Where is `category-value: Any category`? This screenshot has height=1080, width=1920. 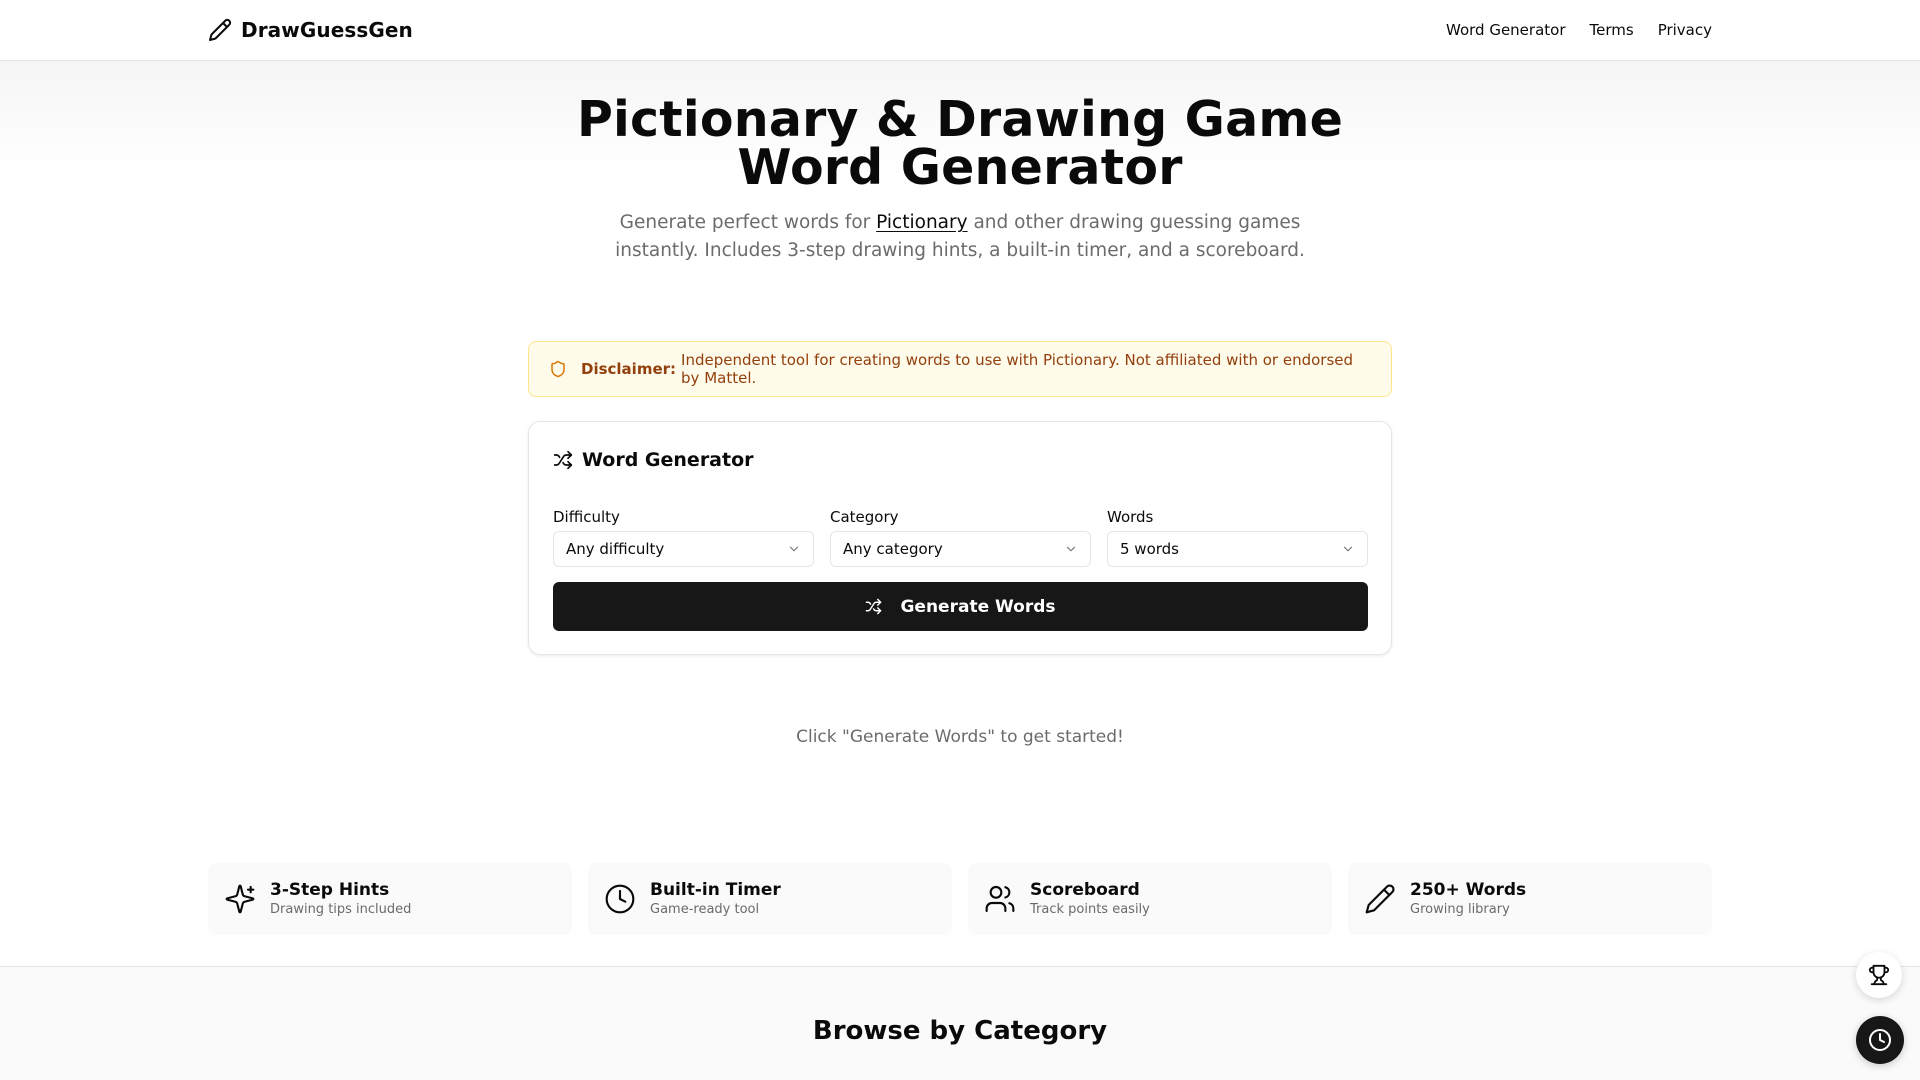
category-value: Any category is located at coordinates (893, 549).